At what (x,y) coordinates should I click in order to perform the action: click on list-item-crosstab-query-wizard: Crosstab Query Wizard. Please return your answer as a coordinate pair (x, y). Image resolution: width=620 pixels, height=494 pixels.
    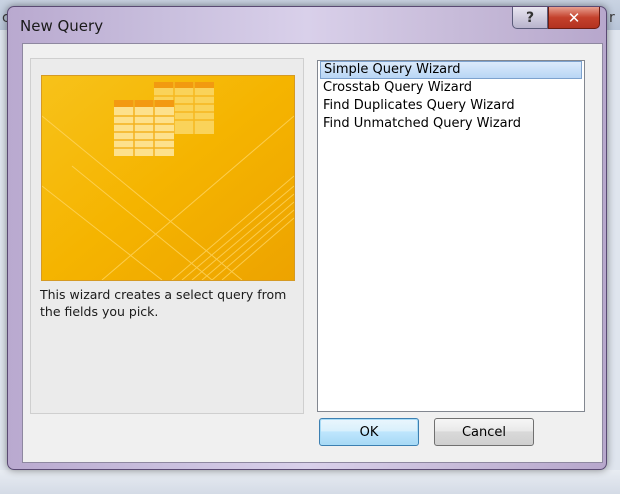
    Looking at the image, I should click on (451, 88).